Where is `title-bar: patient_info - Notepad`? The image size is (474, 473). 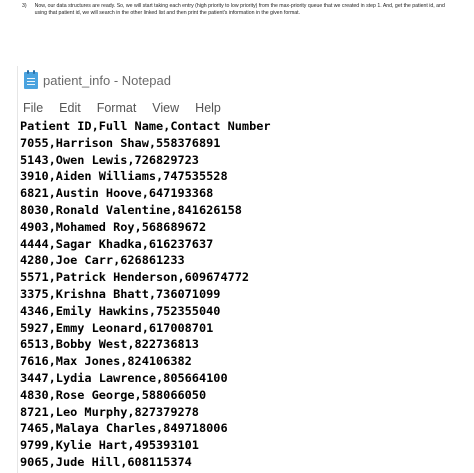 title-bar: patient_info - Notepad is located at coordinates (237, 80).